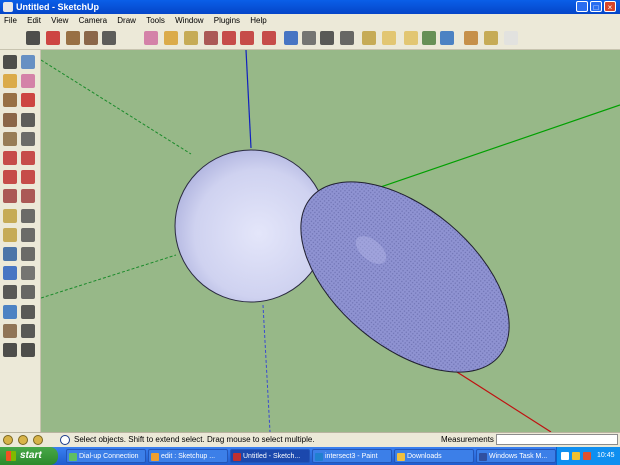 Image resolution: width=620 pixels, height=465 pixels. Describe the element at coordinates (310, 7) in the screenshot. I see `title-bar: Untitled - SketchUp _ □ ×` at that location.